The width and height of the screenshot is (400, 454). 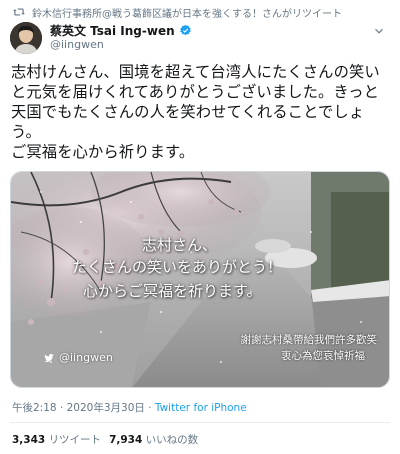 I want to click on likes-label: いいねの数, so click(x=172, y=440).